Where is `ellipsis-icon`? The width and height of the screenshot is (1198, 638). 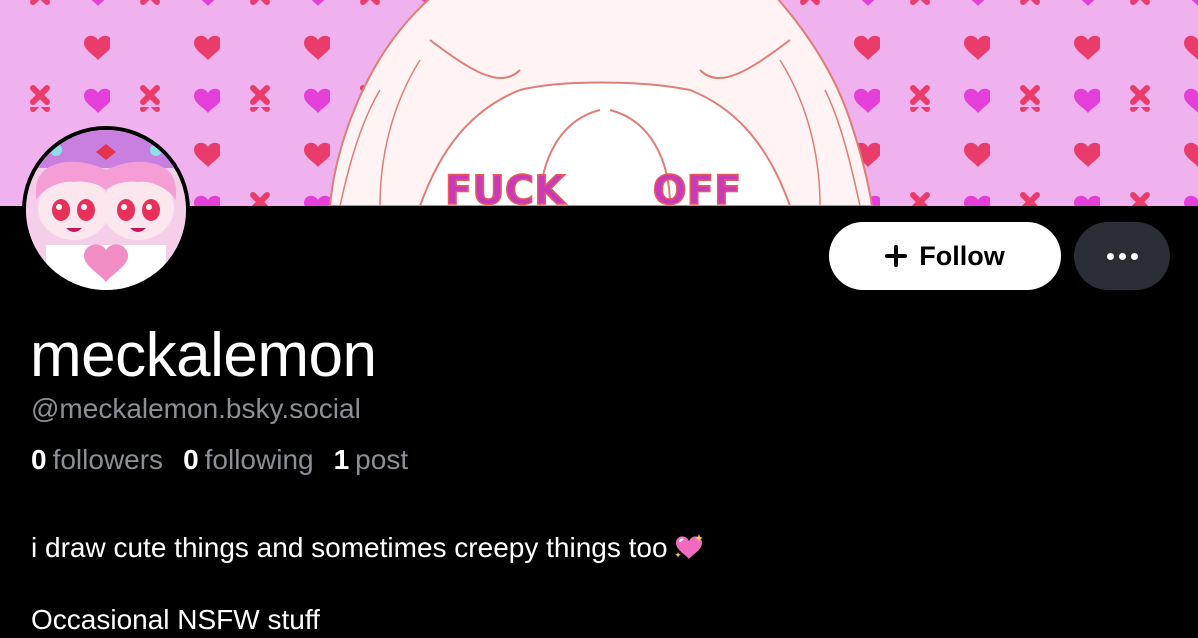
ellipsis-icon is located at coordinates (1122, 256).